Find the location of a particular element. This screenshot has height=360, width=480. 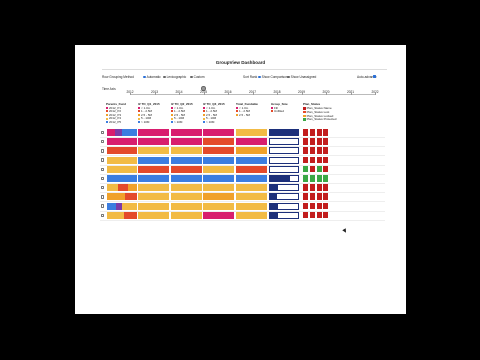

legend-item: 2.5 - 5M is located at coordinates (247, 115).